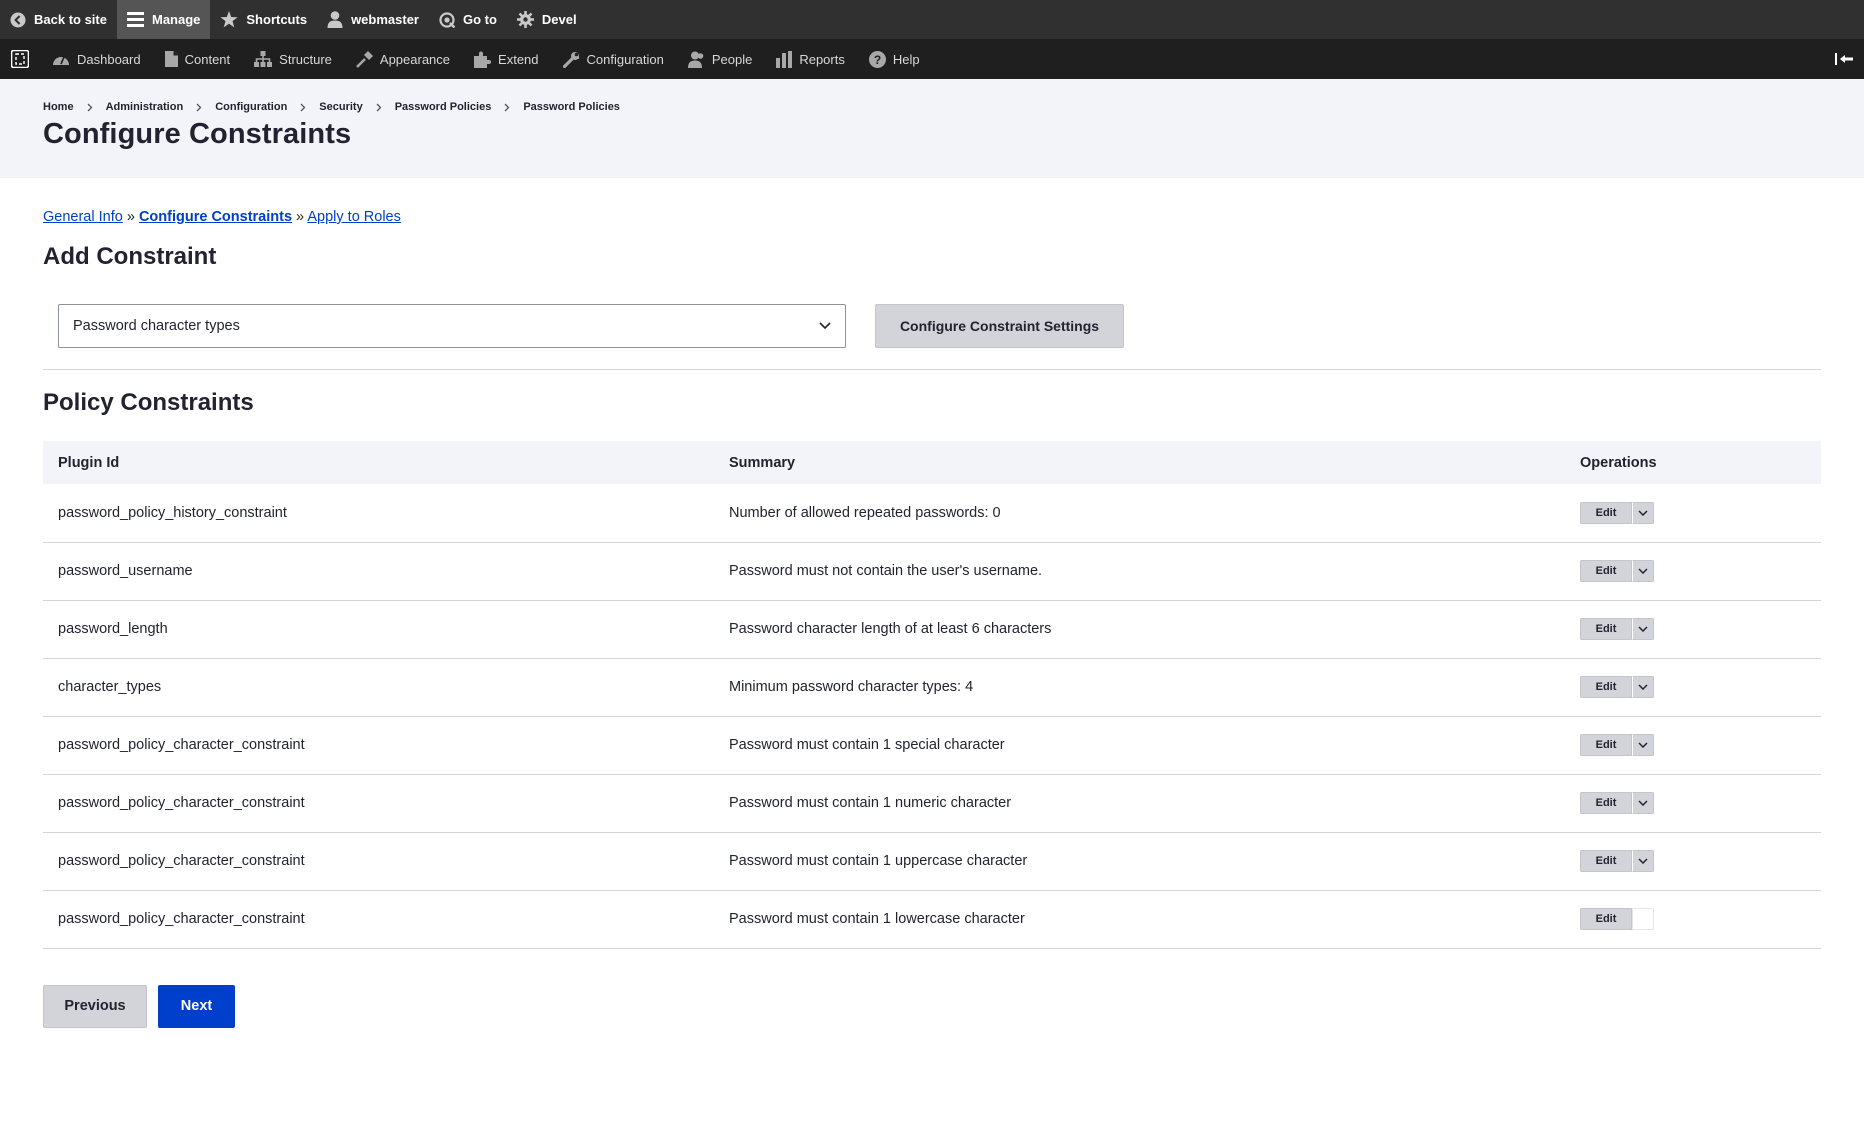 The image size is (1864, 1137). What do you see at coordinates (378, 571) in the screenshot?
I see `plugin-id-cell: password_username` at bounding box center [378, 571].